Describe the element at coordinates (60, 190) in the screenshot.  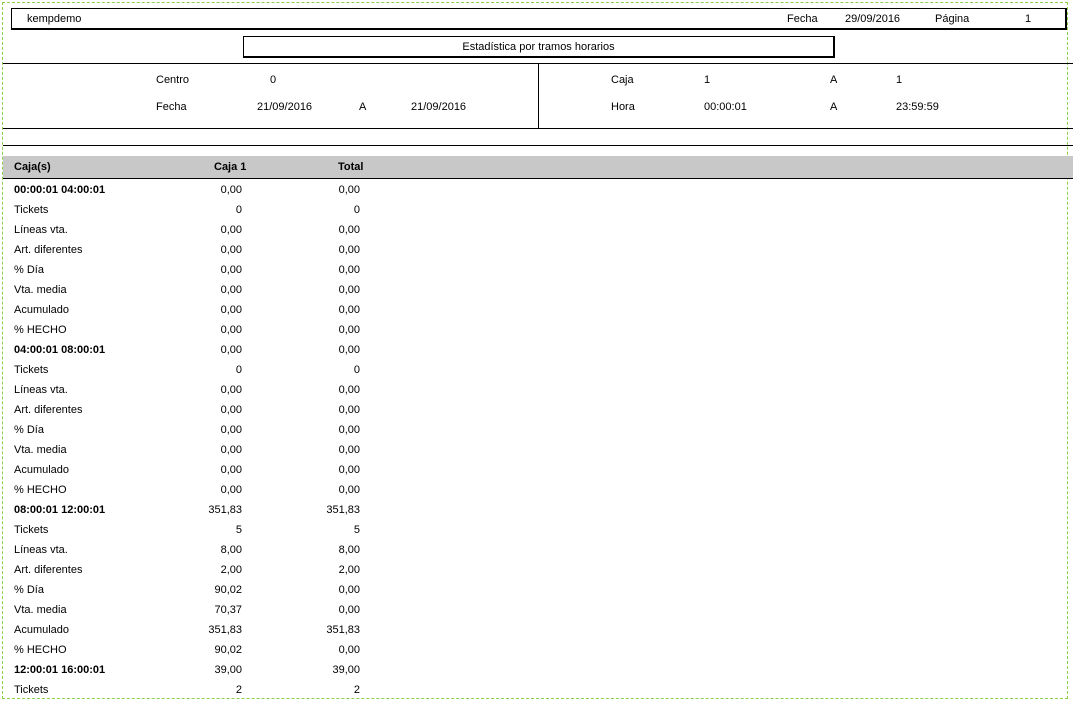
I see `row-label: 00:00:01 04:00:01` at that location.